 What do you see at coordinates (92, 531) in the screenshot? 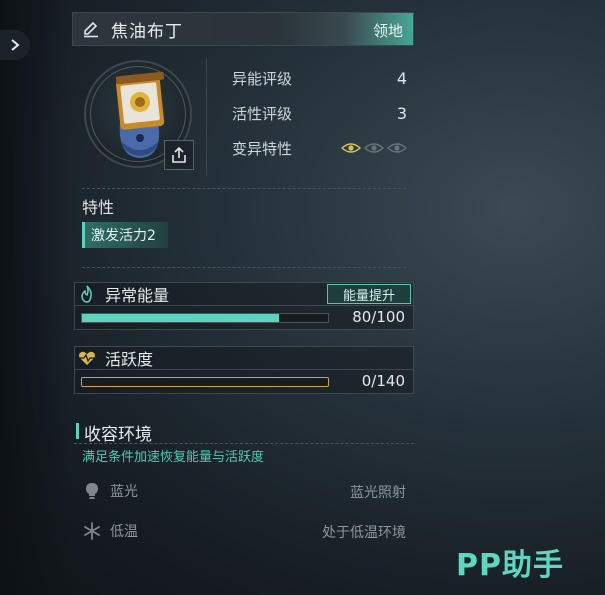
I see `snowflake-icon` at bounding box center [92, 531].